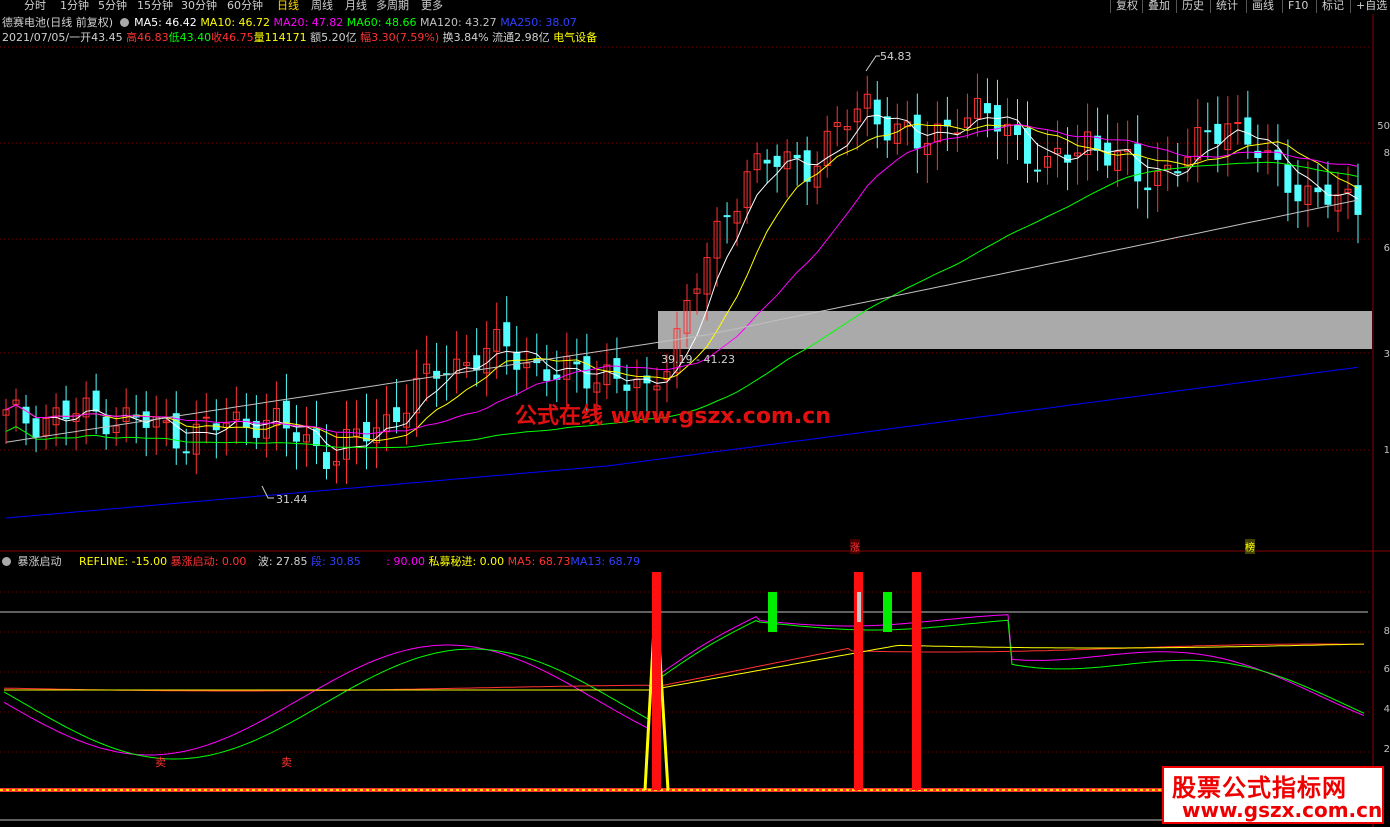 The width and height of the screenshot is (1390, 827). Describe the element at coordinates (147, 37) in the screenshot. I see `quote-high: 高46.83` at that location.